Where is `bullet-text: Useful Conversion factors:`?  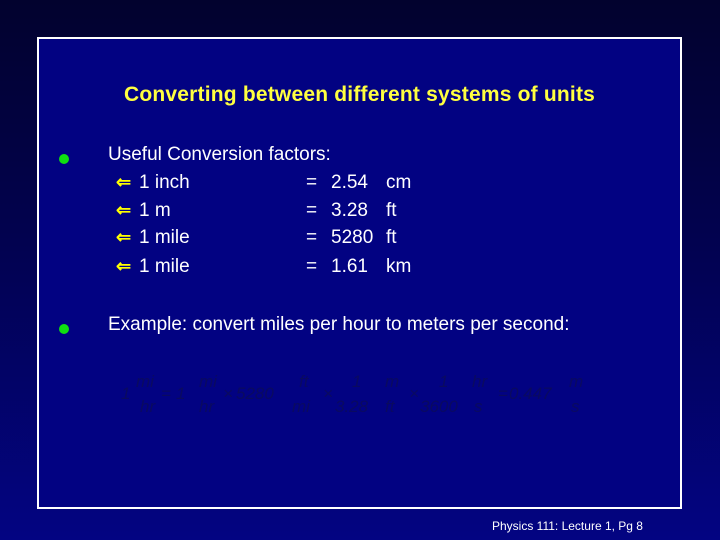
bullet-text: Useful Conversion factors: is located at coordinates (219, 154).